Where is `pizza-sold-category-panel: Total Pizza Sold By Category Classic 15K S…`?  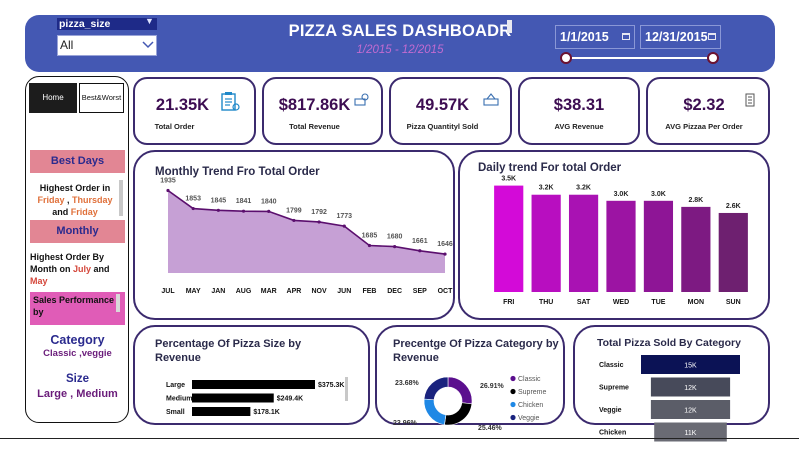 pizza-sold-category-panel: Total Pizza Sold By Category Classic 15K S… is located at coordinates (671, 383).